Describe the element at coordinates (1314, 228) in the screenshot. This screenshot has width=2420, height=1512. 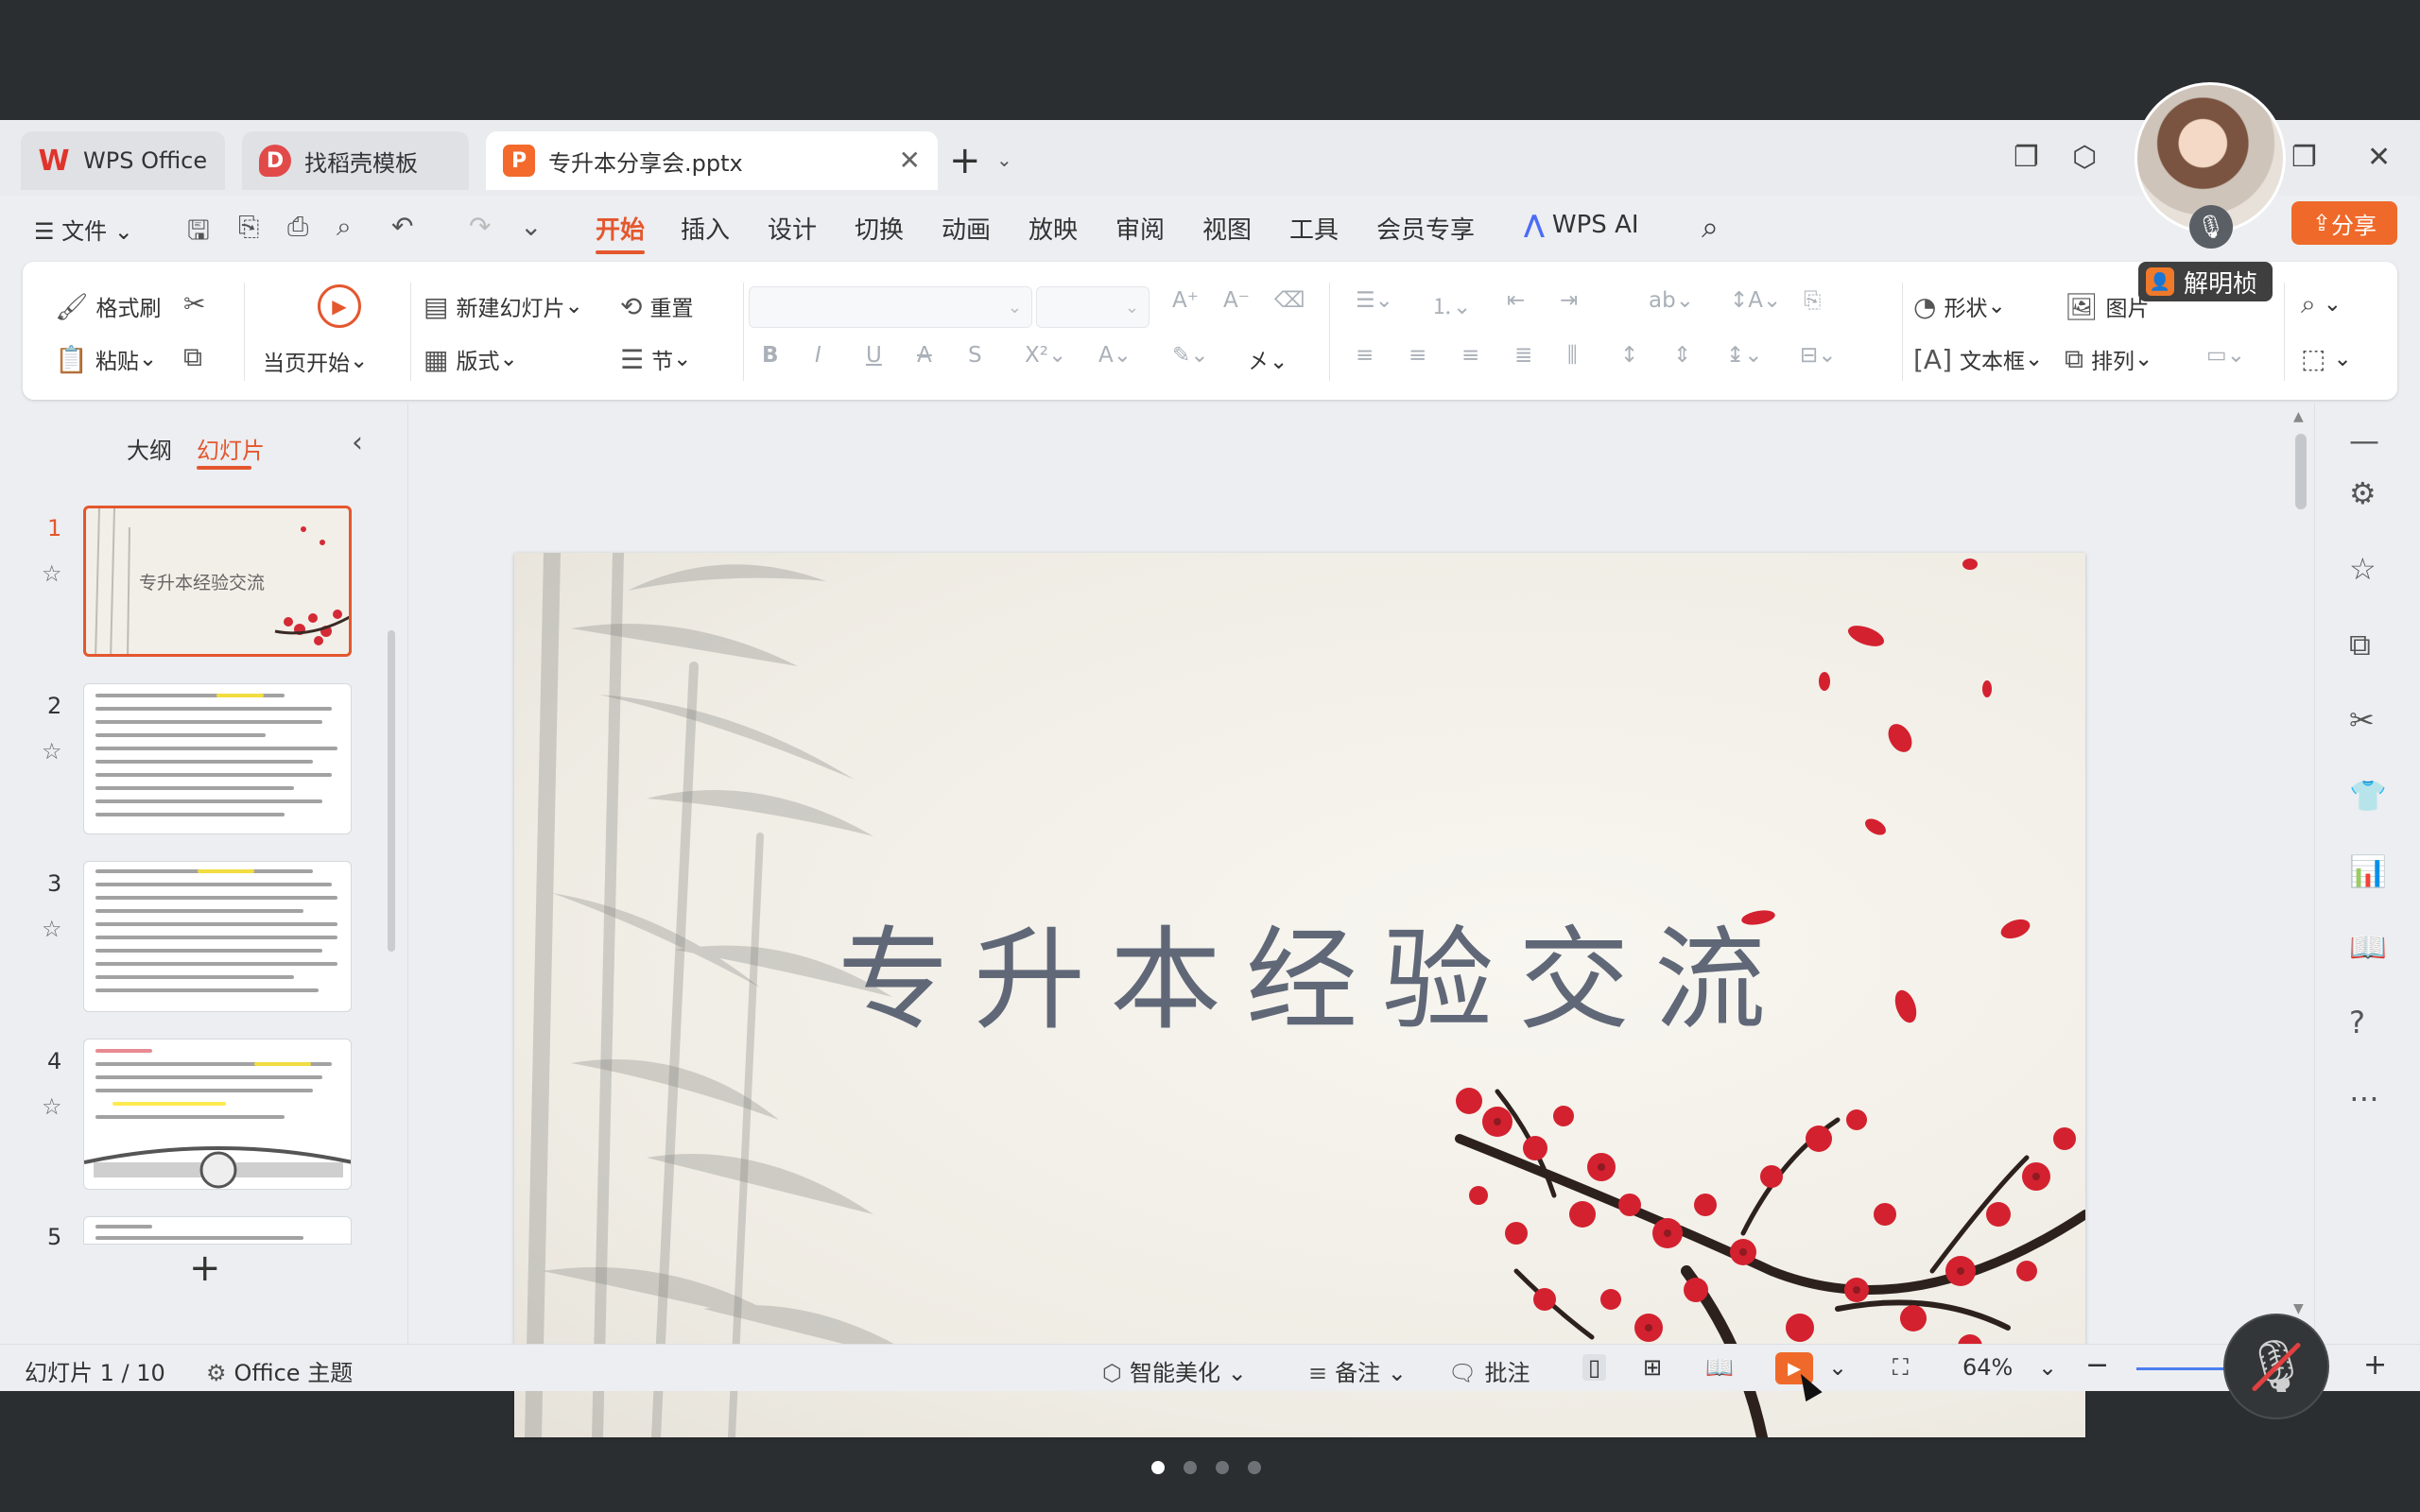
I see `tab-tools: 工具` at that location.